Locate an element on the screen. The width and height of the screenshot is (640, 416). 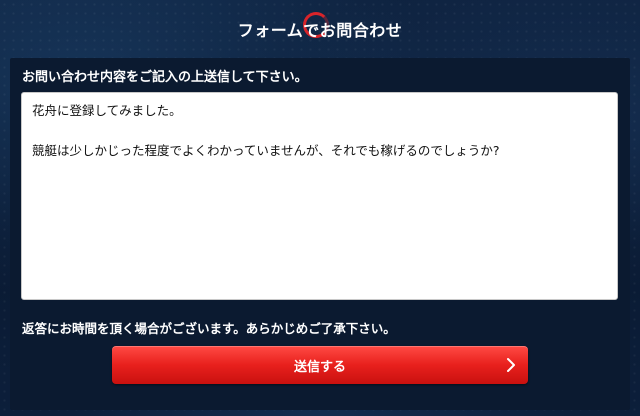
submit-button: 送信する is located at coordinates (320, 365).